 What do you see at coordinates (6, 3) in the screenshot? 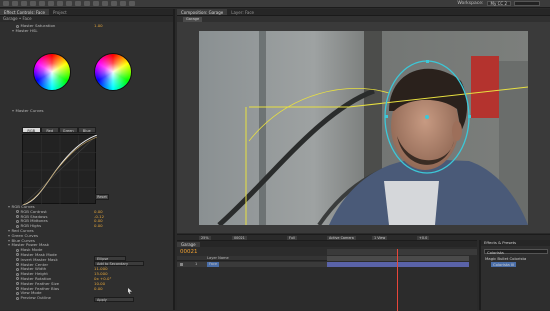
I see `home-icon` at bounding box center [6, 3].